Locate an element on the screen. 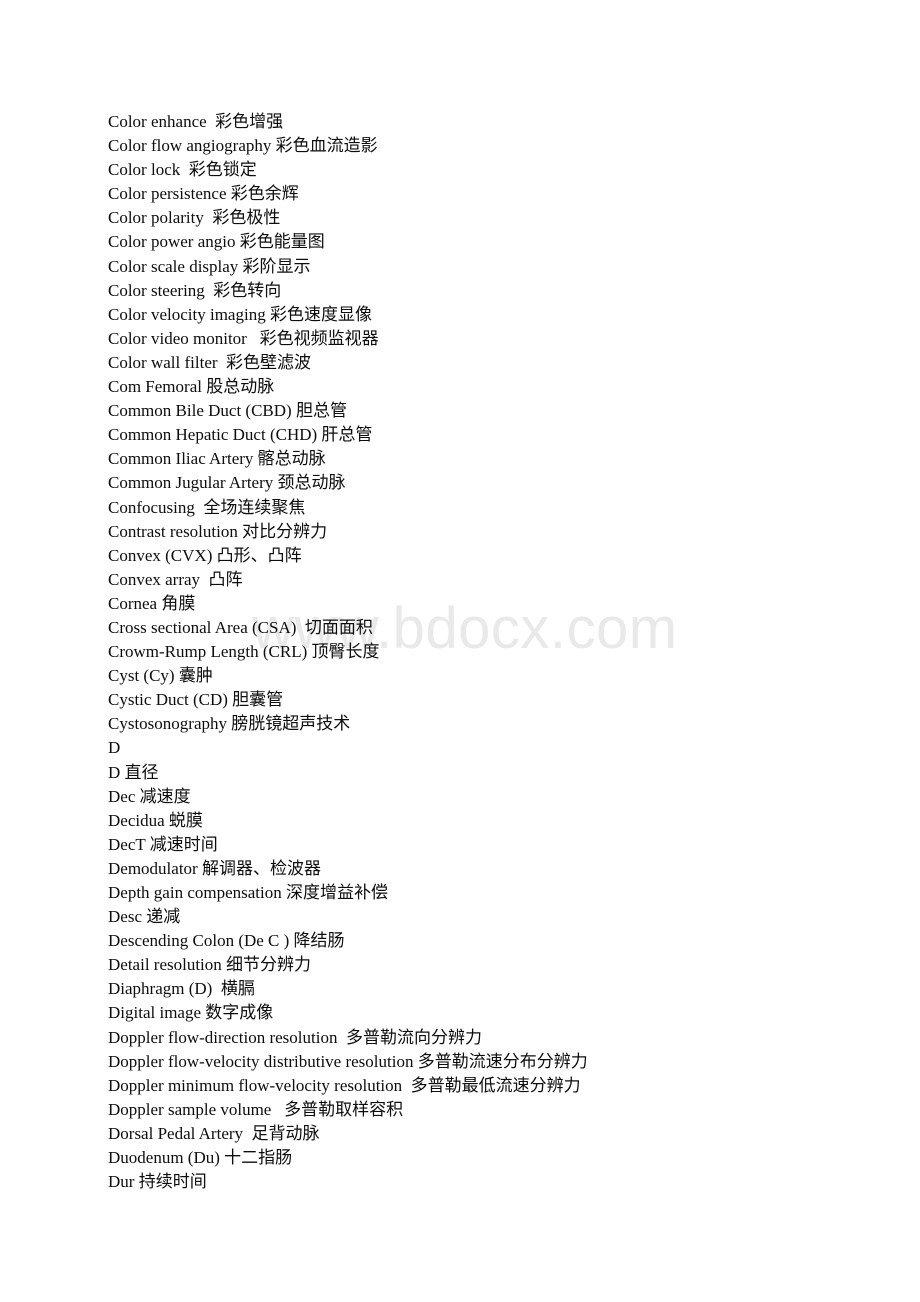 This screenshot has width=920, height=1302. glossary-entry: Detail resolution 细节分辨力 is located at coordinates (210, 965).